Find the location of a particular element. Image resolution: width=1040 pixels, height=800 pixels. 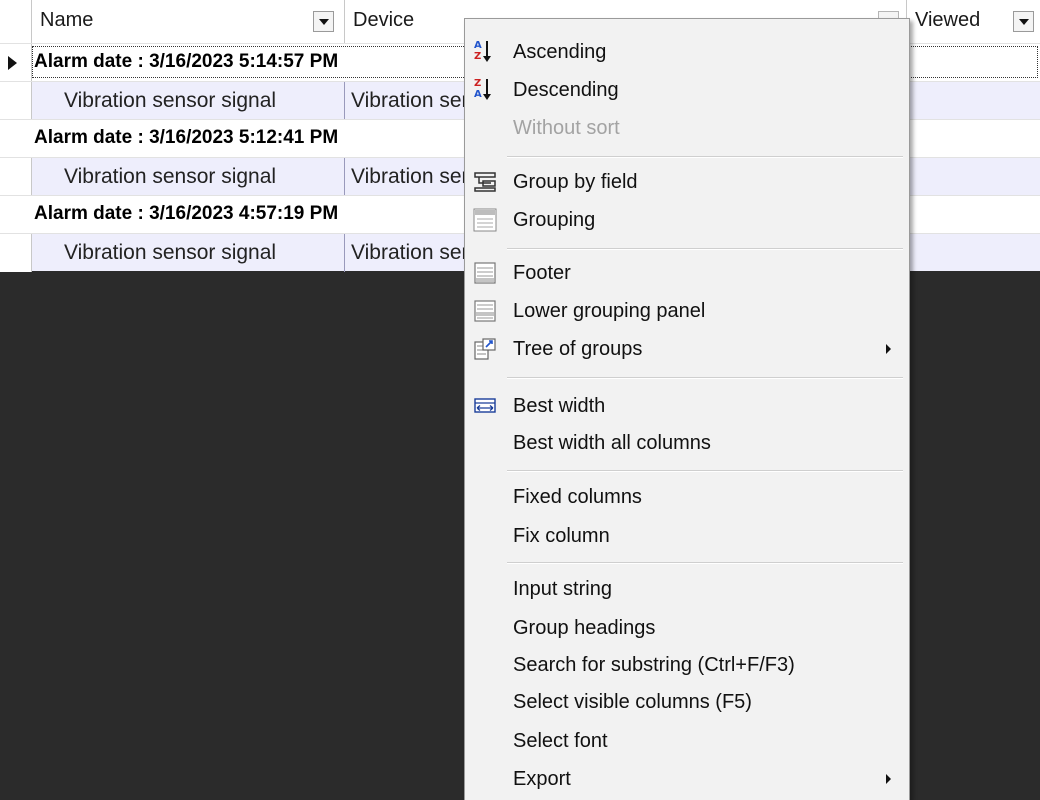

menu-item-label: Input string is located at coordinates (562, 589).